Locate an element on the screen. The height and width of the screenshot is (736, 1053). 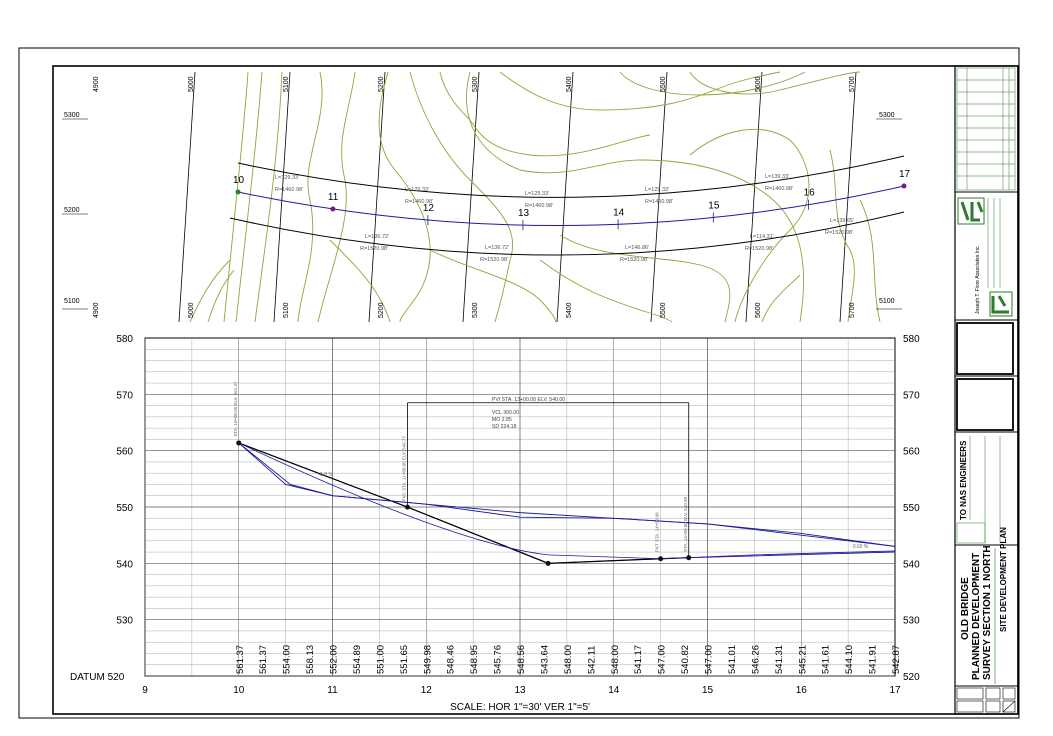
grid-label-top: 5700 is located at coordinates (852, 84).